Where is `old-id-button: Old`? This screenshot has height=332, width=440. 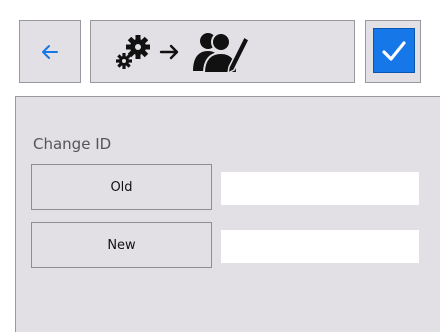
old-id-button: Old is located at coordinates (121, 187).